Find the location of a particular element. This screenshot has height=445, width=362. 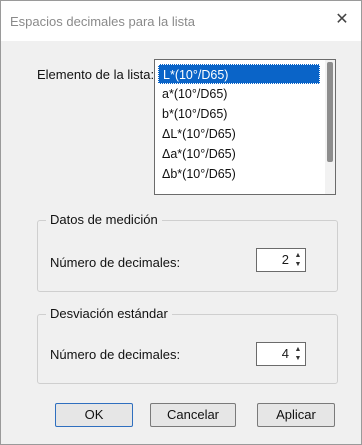

title-bar: Espacios decimales para la lista ✕ is located at coordinates (181, 21).